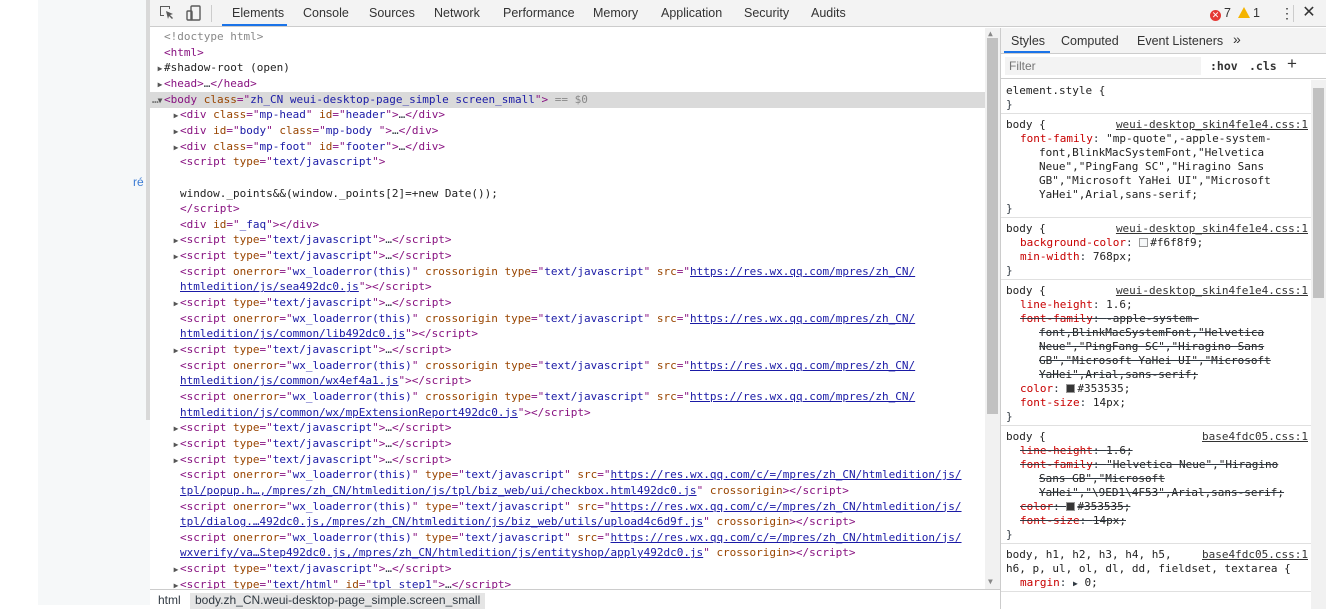 This screenshot has width=1326, height=609. What do you see at coordinates (1102, 478) in the screenshot?
I see `style-property-cont: Sans GB","Microsoft` at bounding box center [1102, 478].